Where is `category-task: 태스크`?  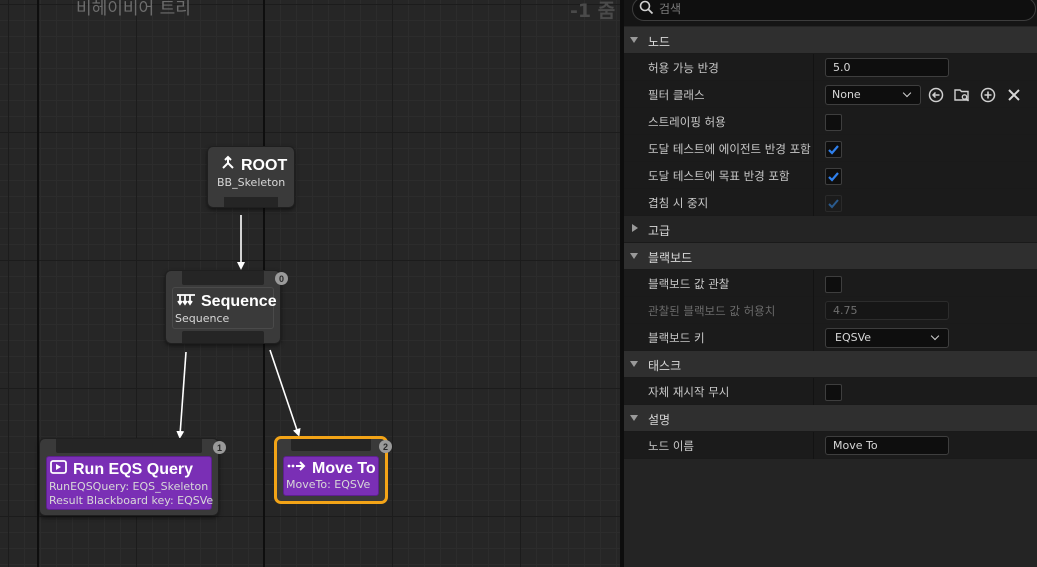
category-task: 태스크 is located at coordinates (830, 364).